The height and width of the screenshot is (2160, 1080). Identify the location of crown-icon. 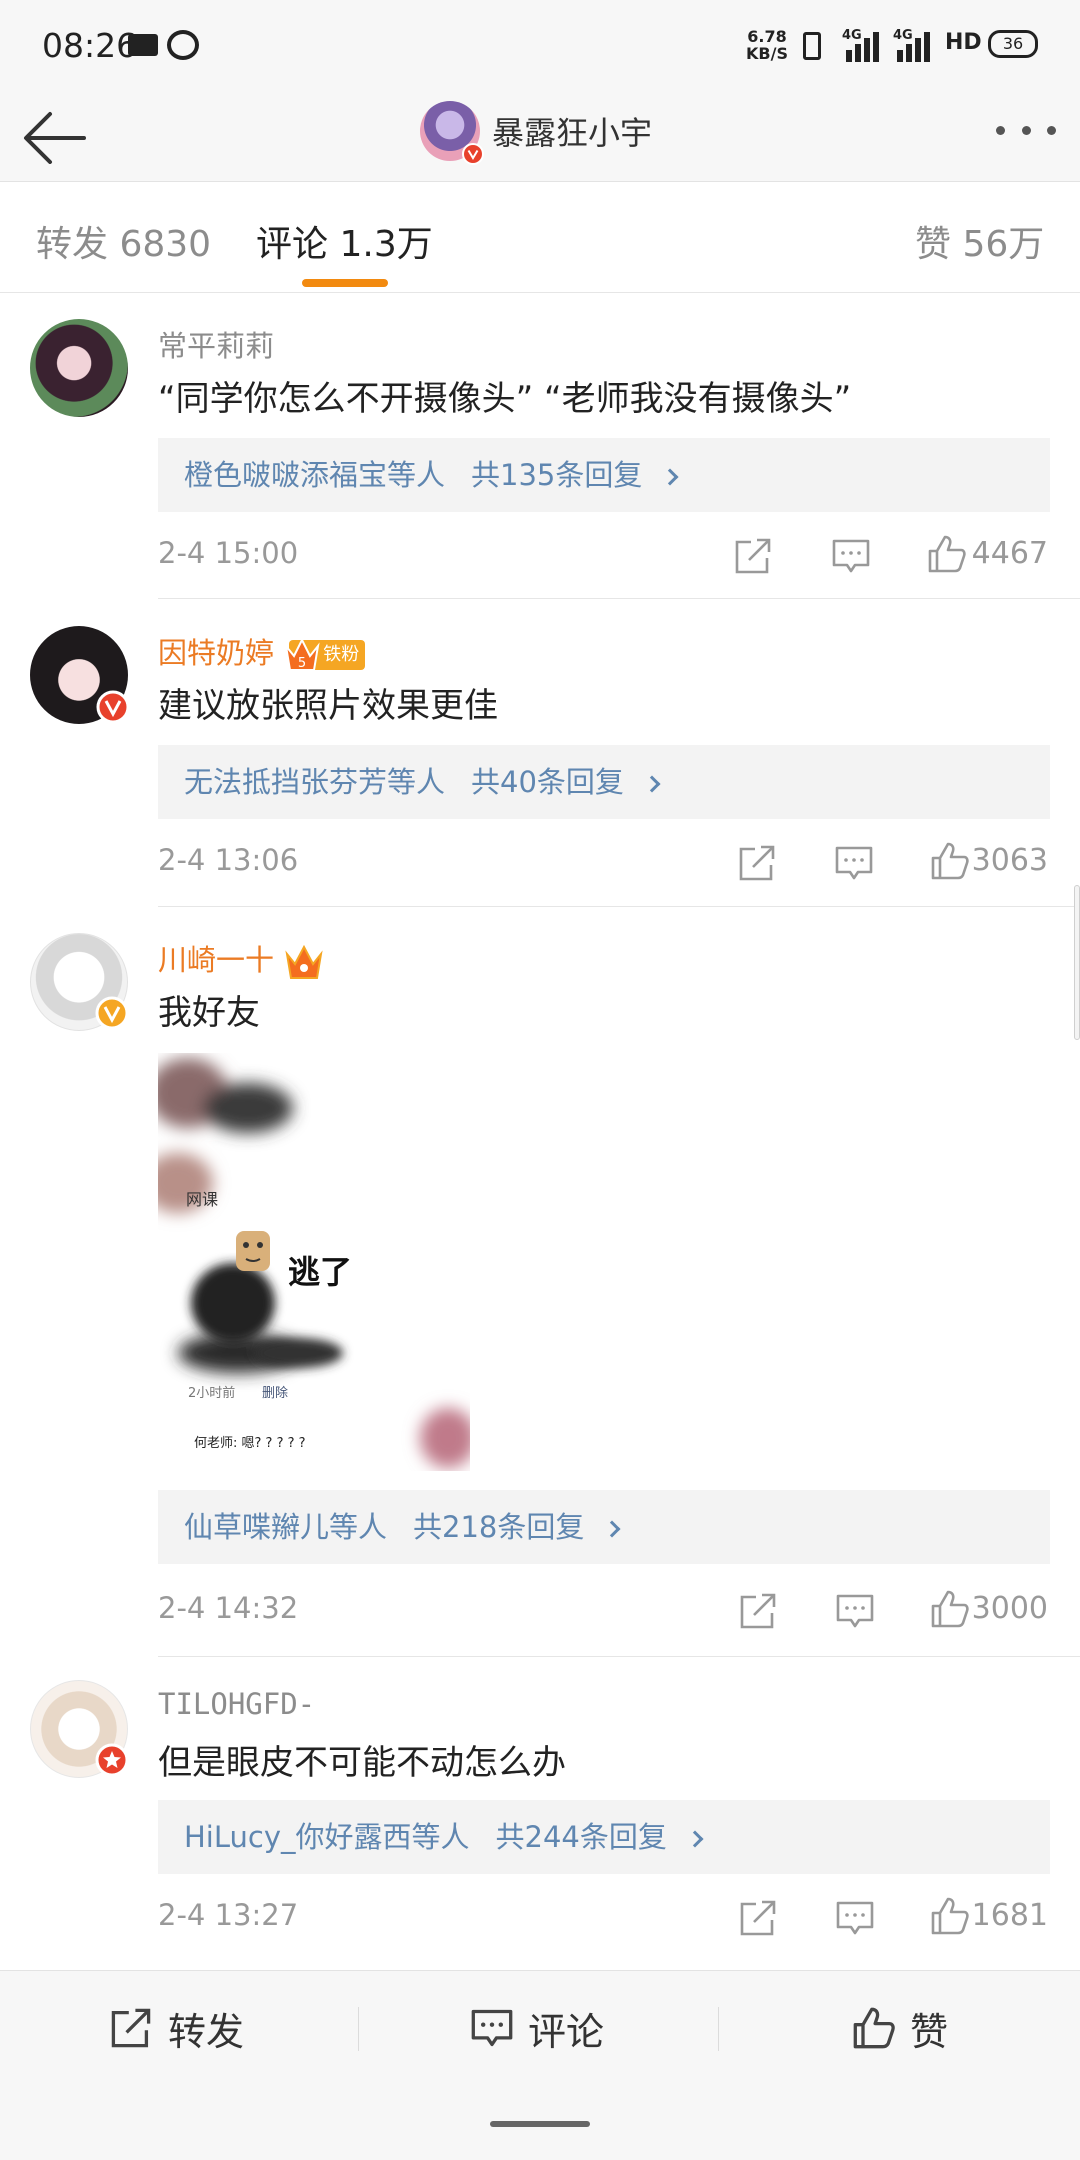
(304, 961).